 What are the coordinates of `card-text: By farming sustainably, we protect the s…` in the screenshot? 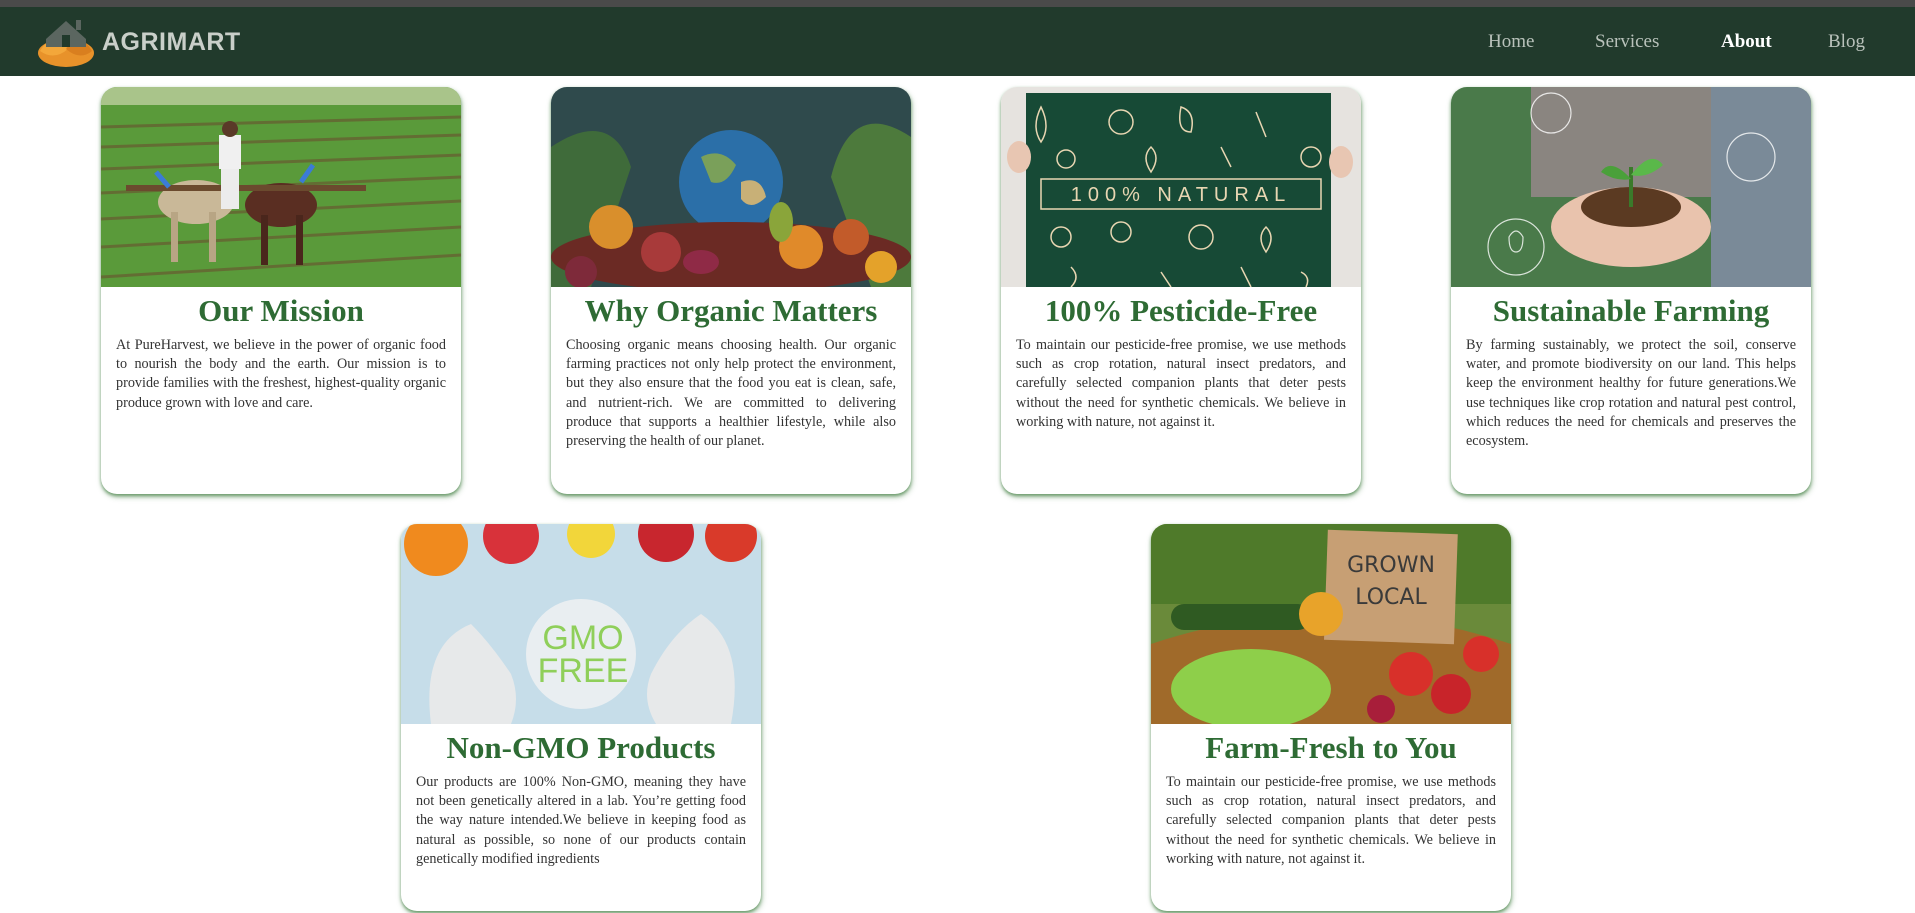 It's located at (1631, 393).